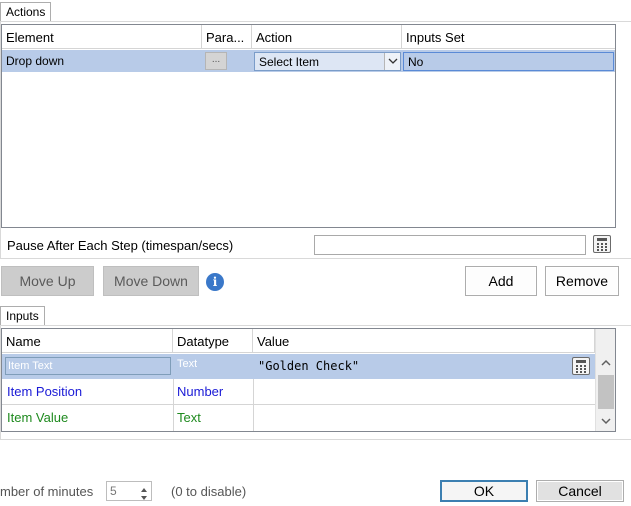 This screenshot has height=506, width=631. I want to click on column-header-inputs-set: Inputs Set, so click(508, 37).